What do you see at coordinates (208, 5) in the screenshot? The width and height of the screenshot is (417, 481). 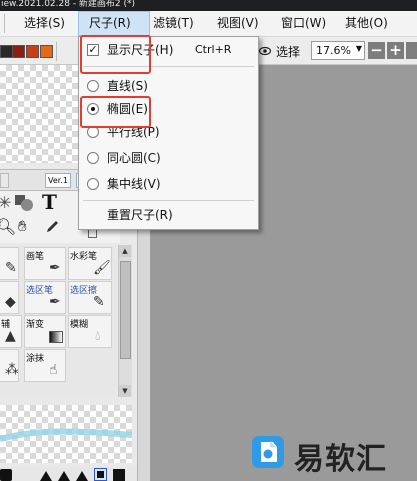 I see `window-title-bar: iew.2021.02.28 - 新建画布2 (*)` at bounding box center [208, 5].